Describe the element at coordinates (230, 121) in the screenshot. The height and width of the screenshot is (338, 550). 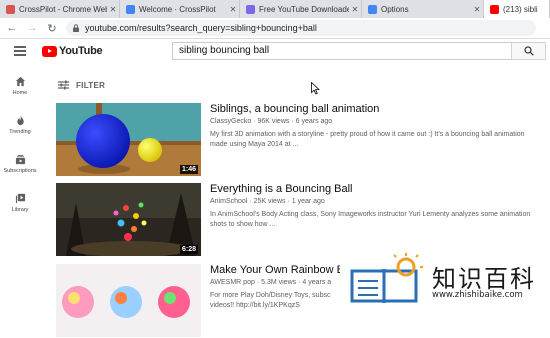
I see `channel-name: ClassyGecko` at that location.